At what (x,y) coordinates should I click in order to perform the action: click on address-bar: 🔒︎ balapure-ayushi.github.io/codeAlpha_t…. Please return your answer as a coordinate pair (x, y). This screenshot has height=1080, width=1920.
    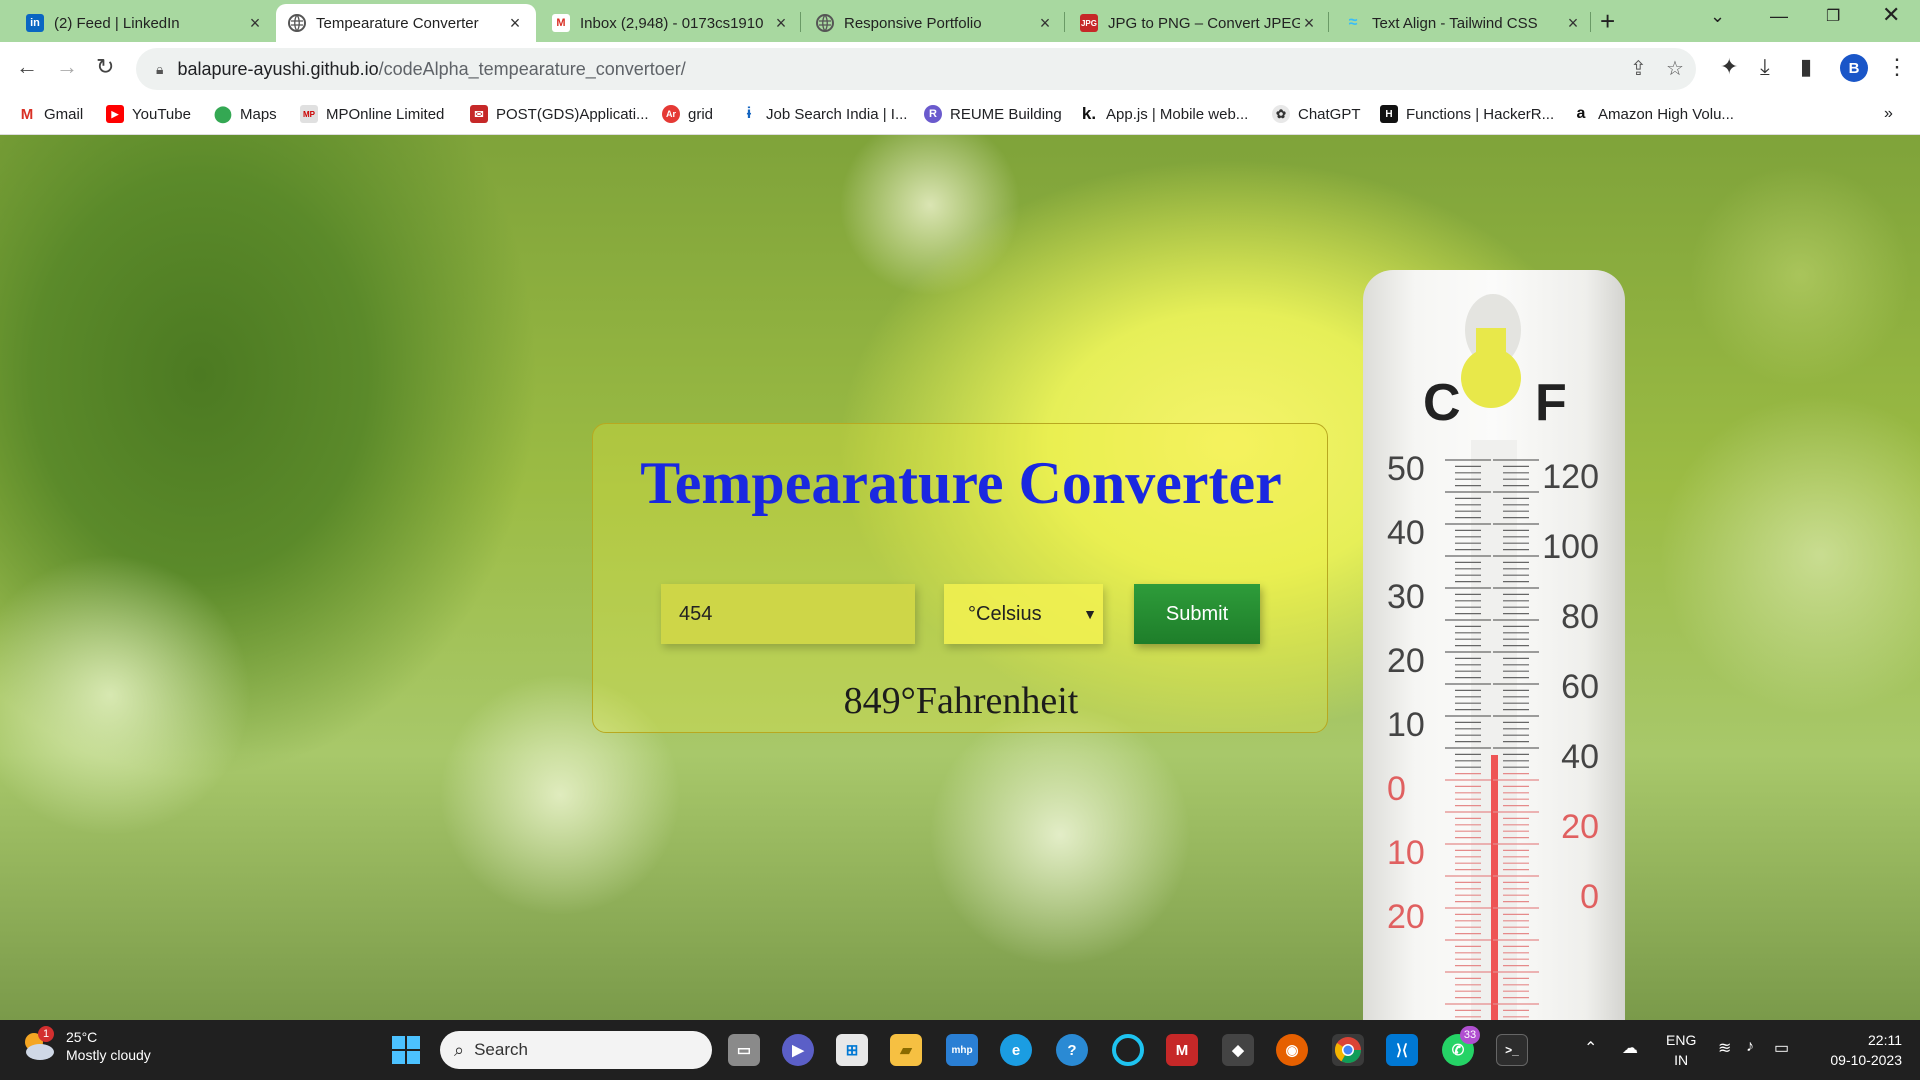
    Looking at the image, I should click on (916, 69).